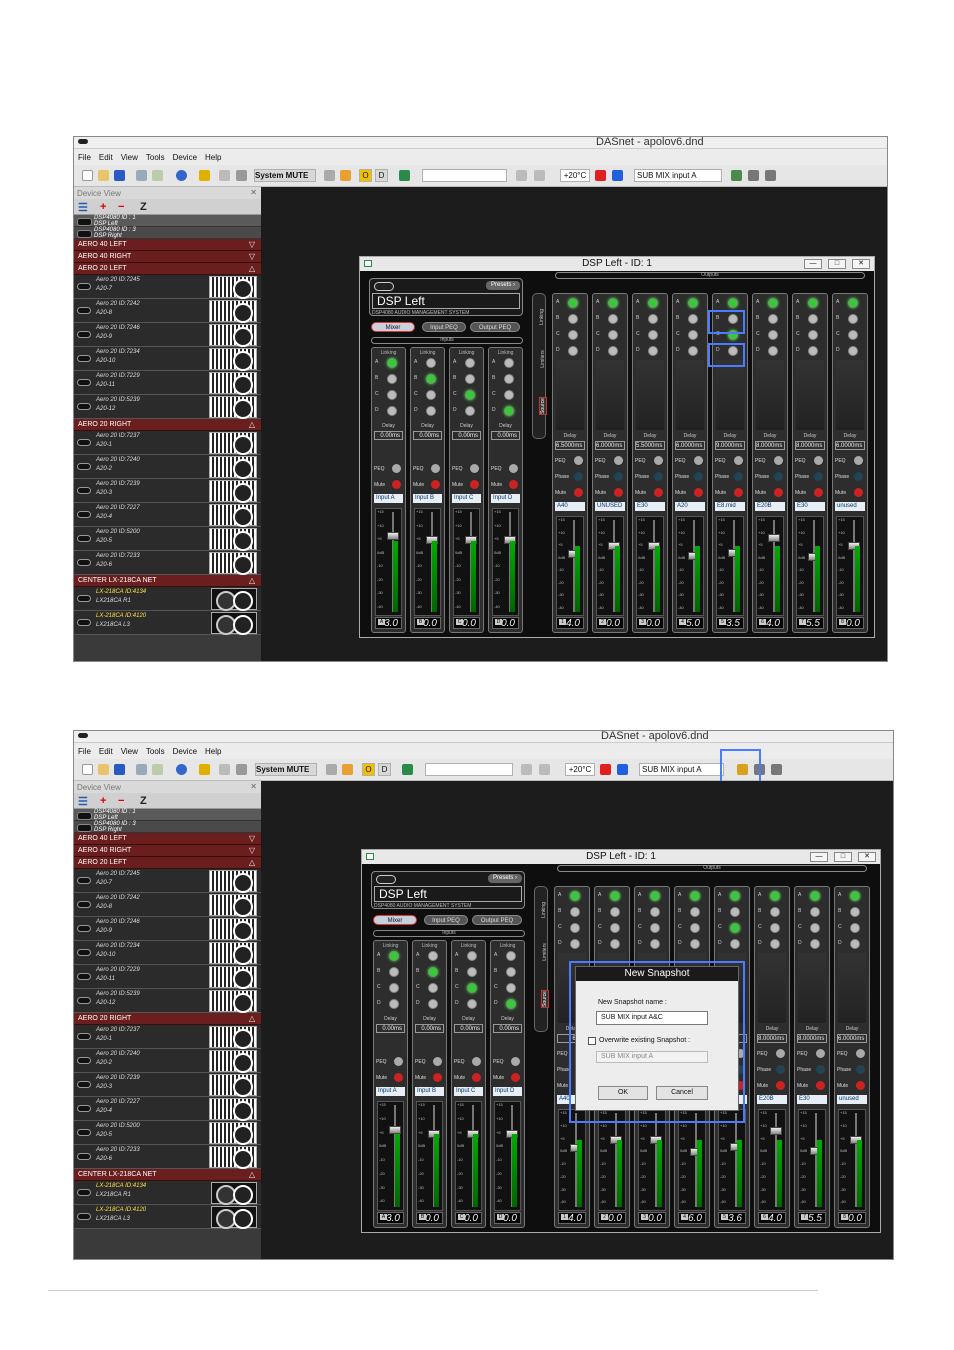  I want to click on speaker-item: Aero 20 ID:7233 A20-6, so click(167, 563).